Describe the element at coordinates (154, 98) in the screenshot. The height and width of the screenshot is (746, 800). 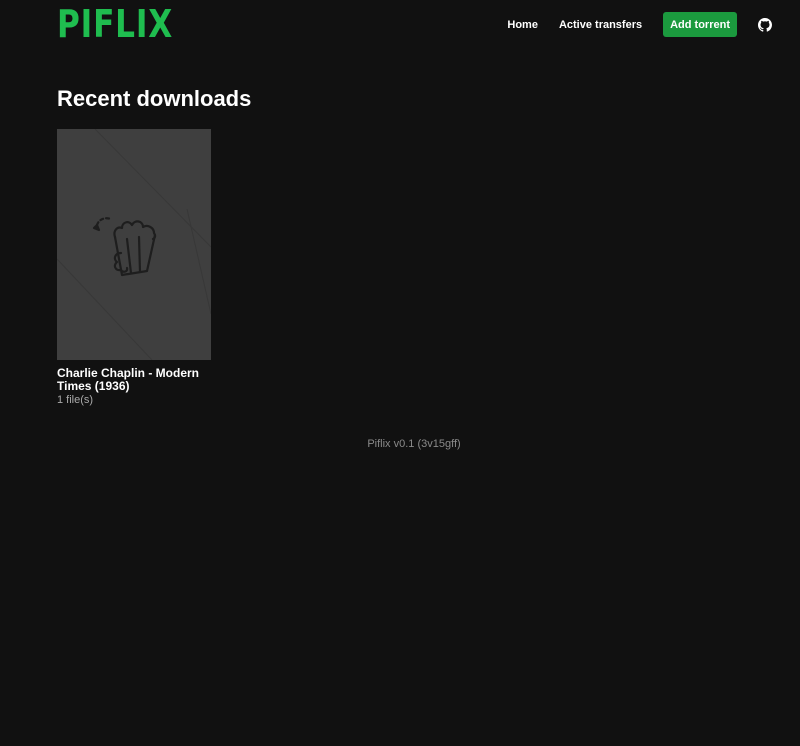
I see `recent-downloads-title: Recent downloads` at that location.